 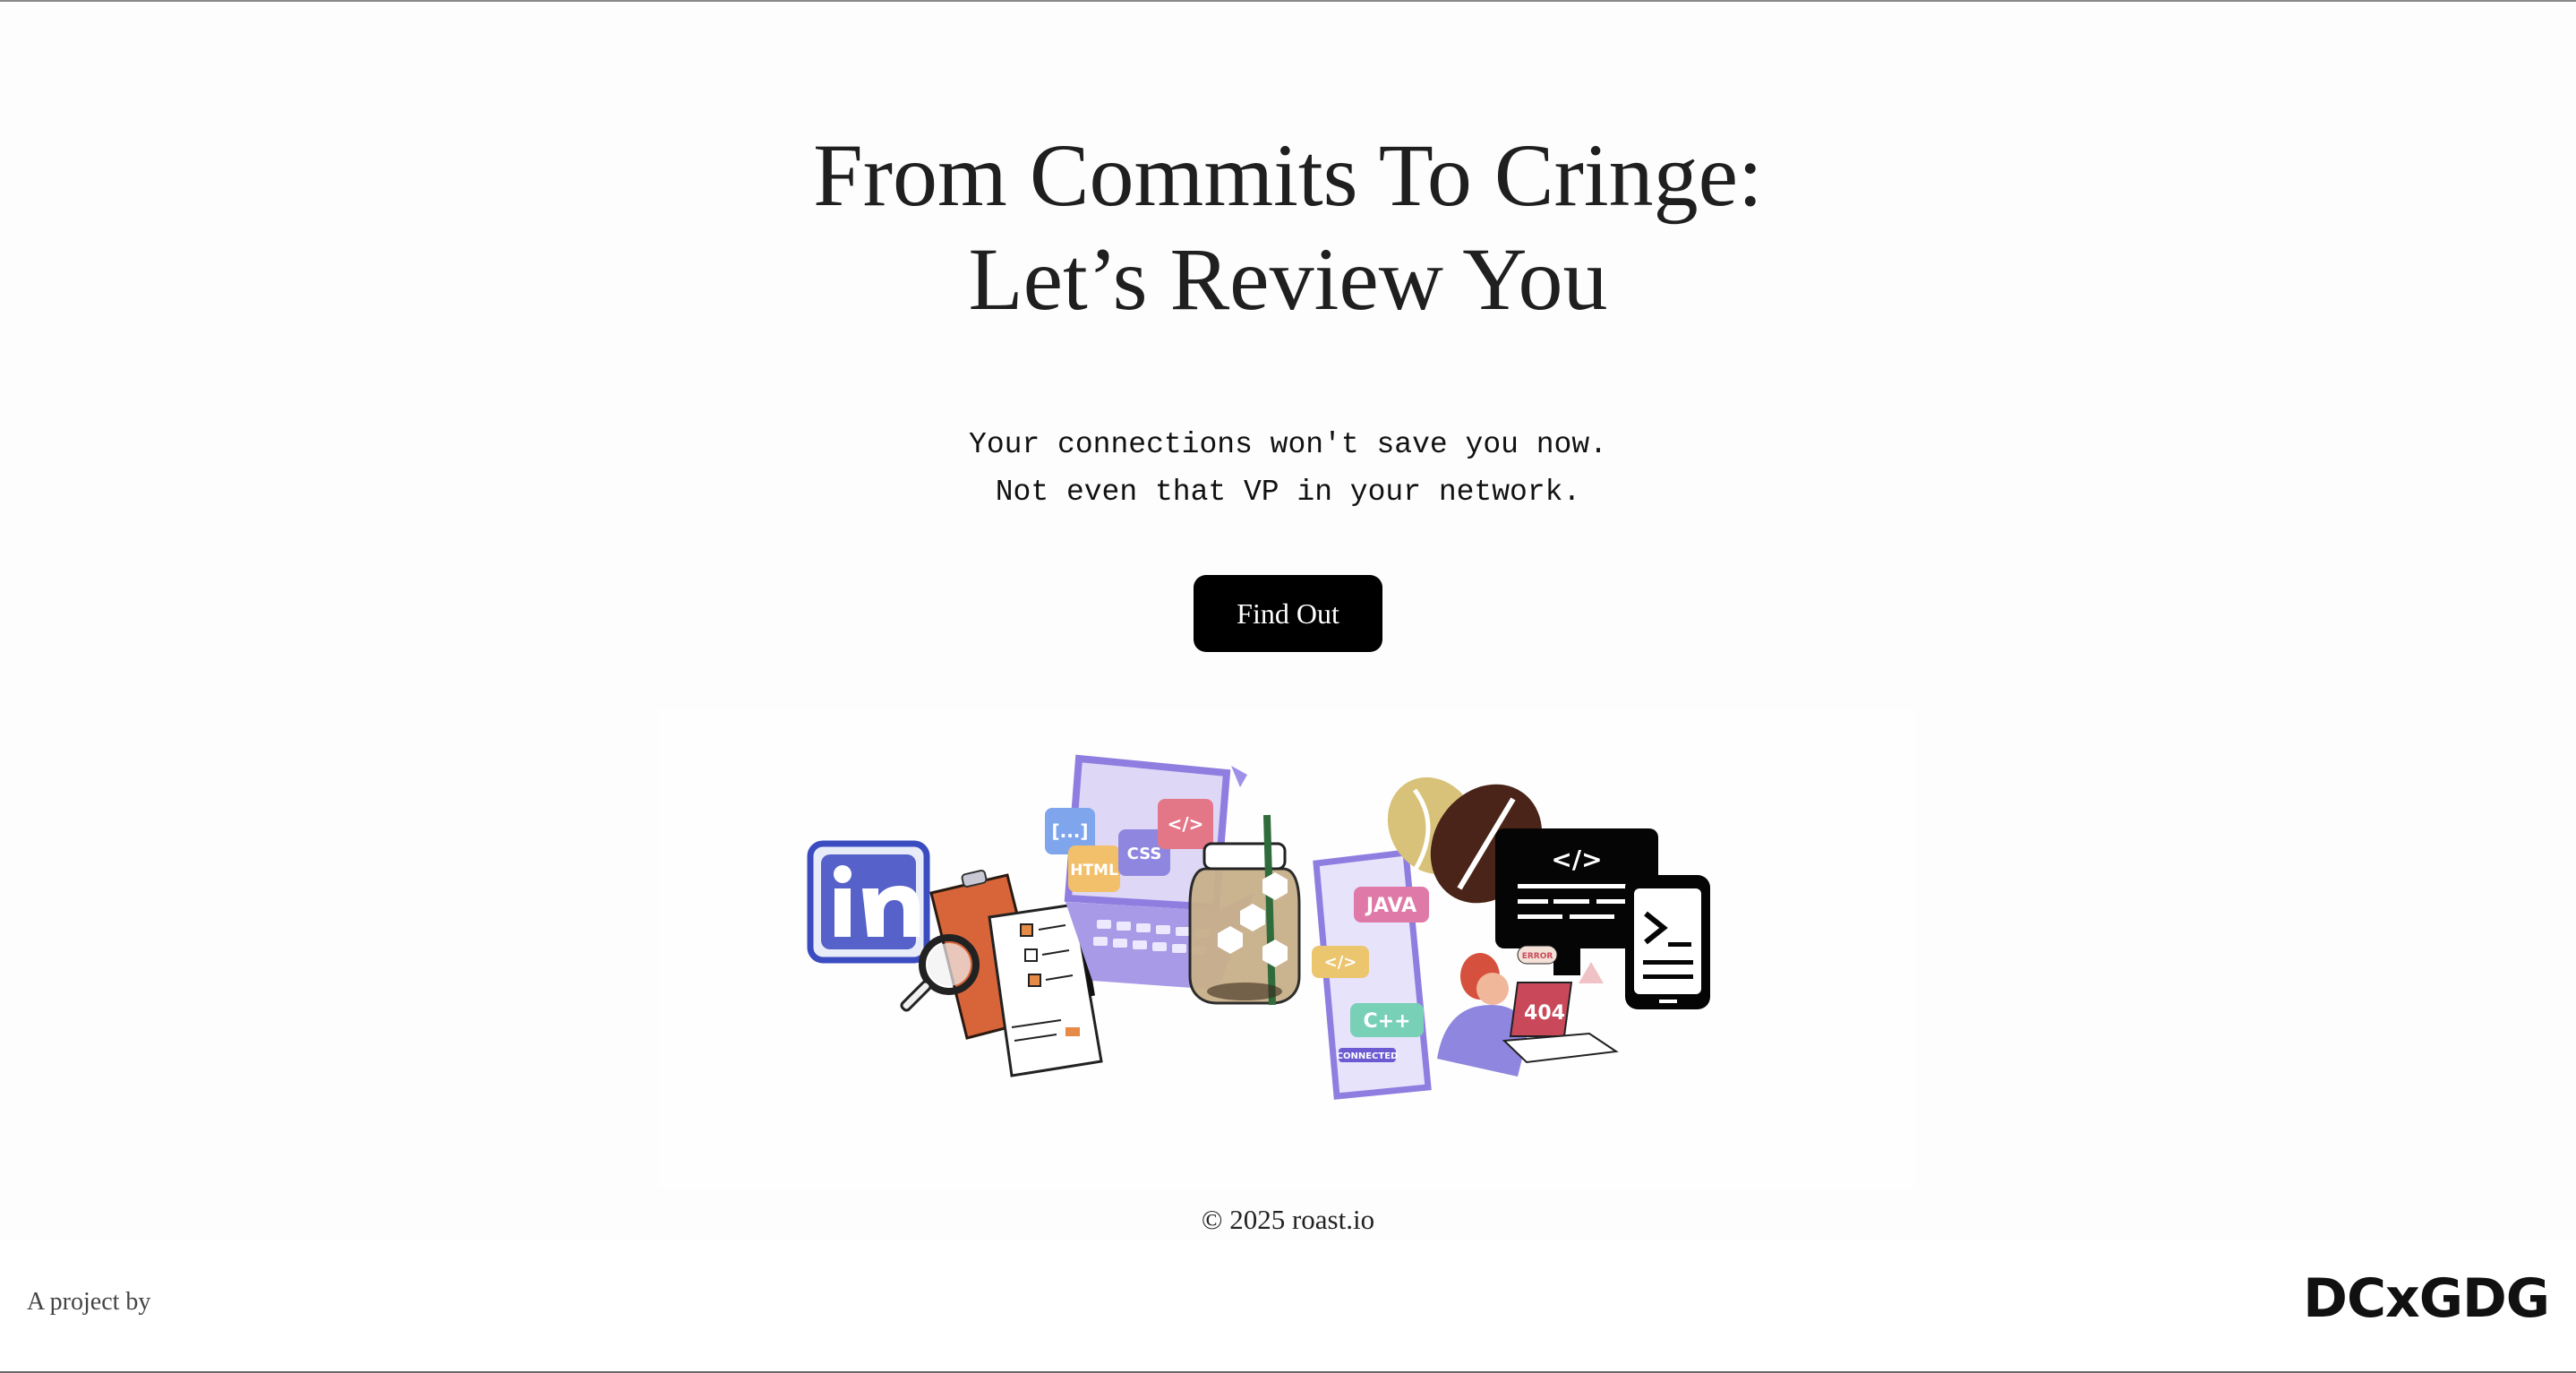 I want to click on linkedin-icon, so click(x=868, y=902).